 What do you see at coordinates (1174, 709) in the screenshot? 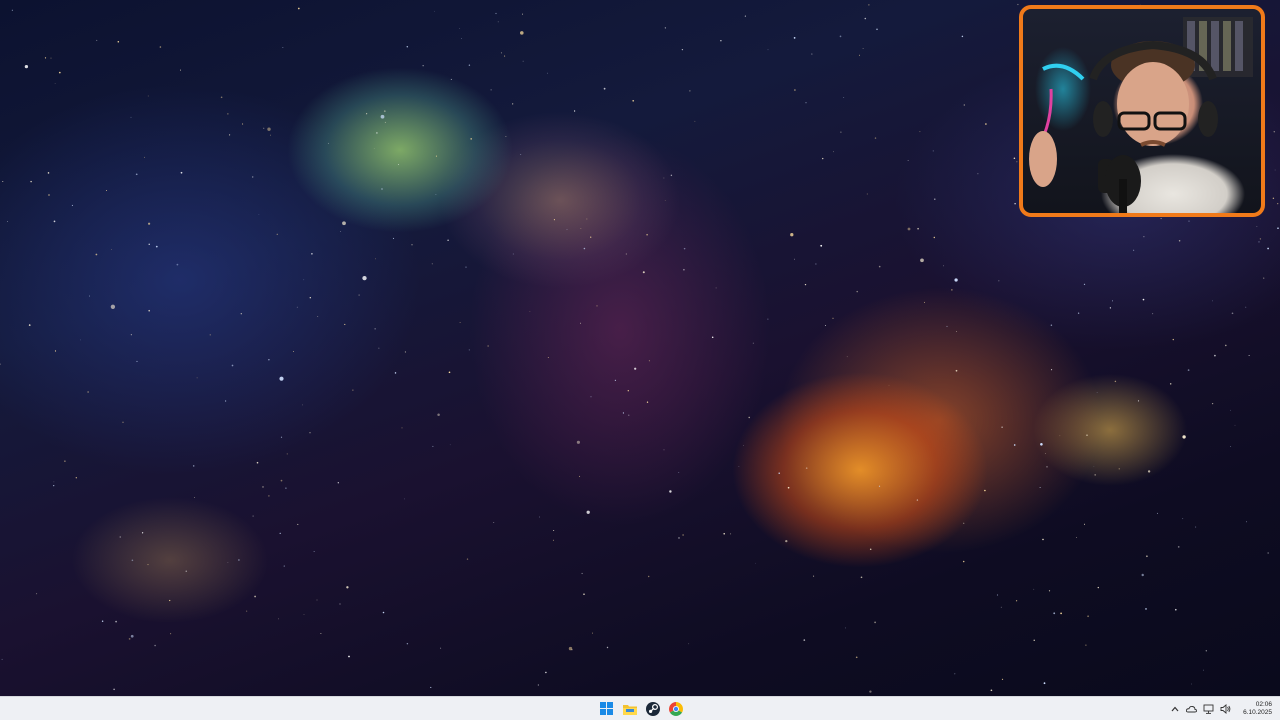
I see `chevron-up-icon` at bounding box center [1174, 709].